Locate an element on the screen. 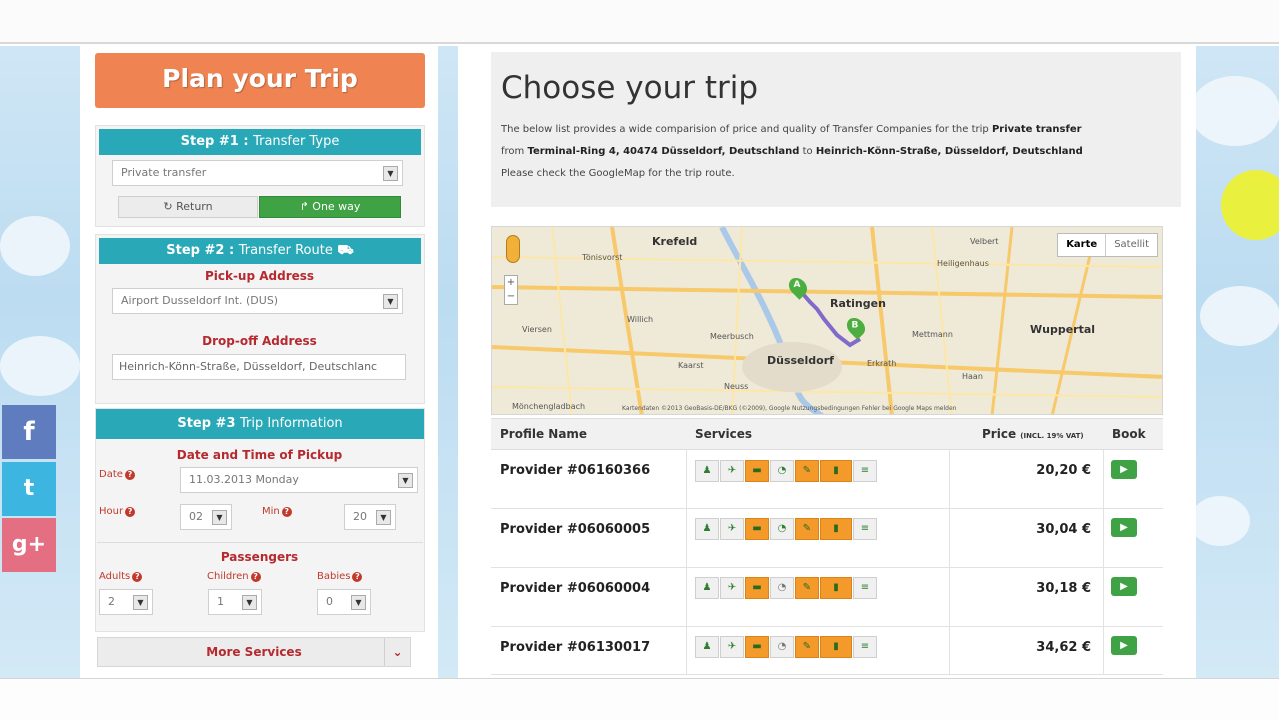 This screenshot has width=1279, height=720. desc-trip-type: Private transfer is located at coordinates (1036, 129).